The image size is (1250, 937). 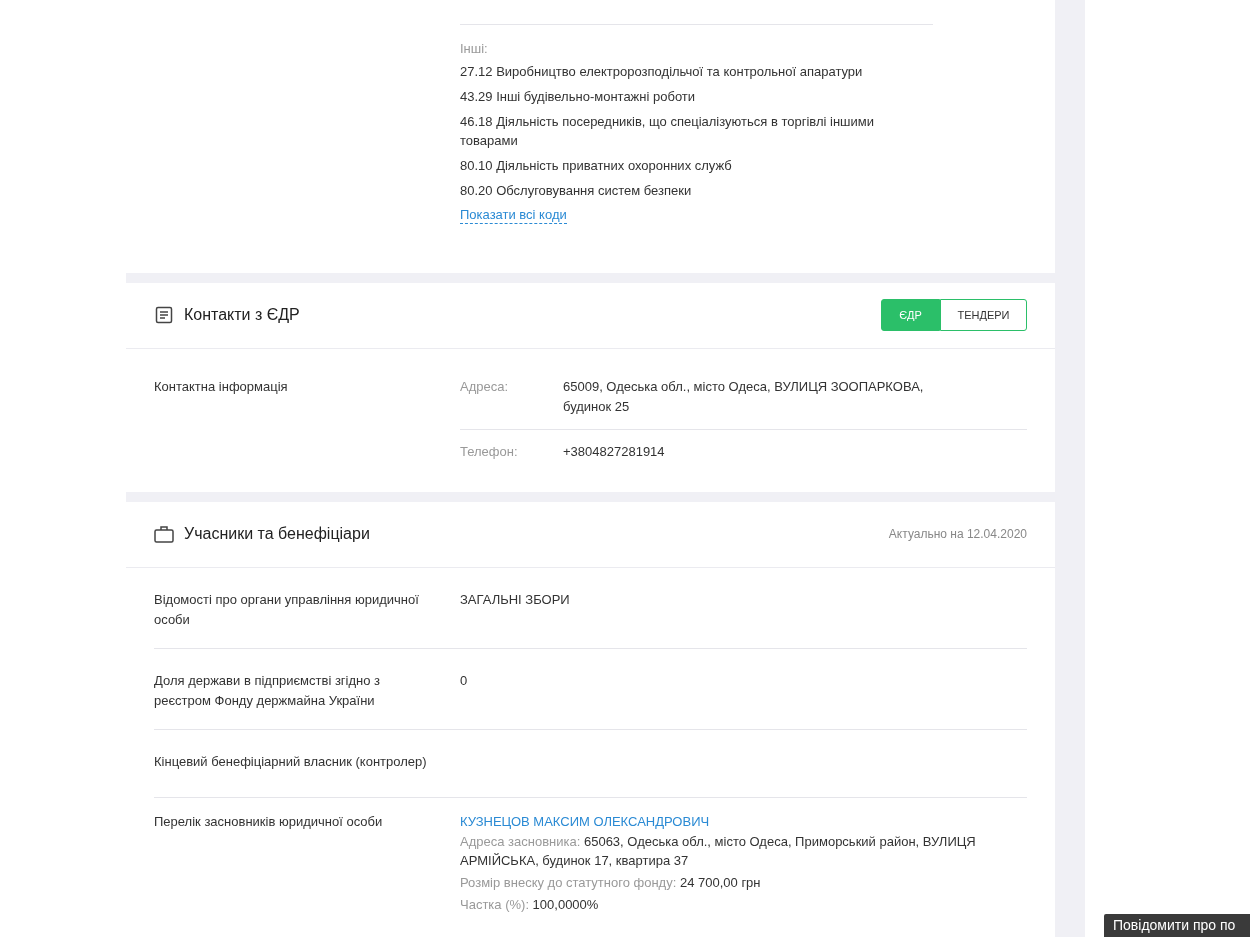 What do you see at coordinates (578, 97) in the screenshot?
I see `activity-code: 43.29 Інші будівельно-монтажні роботи` at bounding box center [578, 97].